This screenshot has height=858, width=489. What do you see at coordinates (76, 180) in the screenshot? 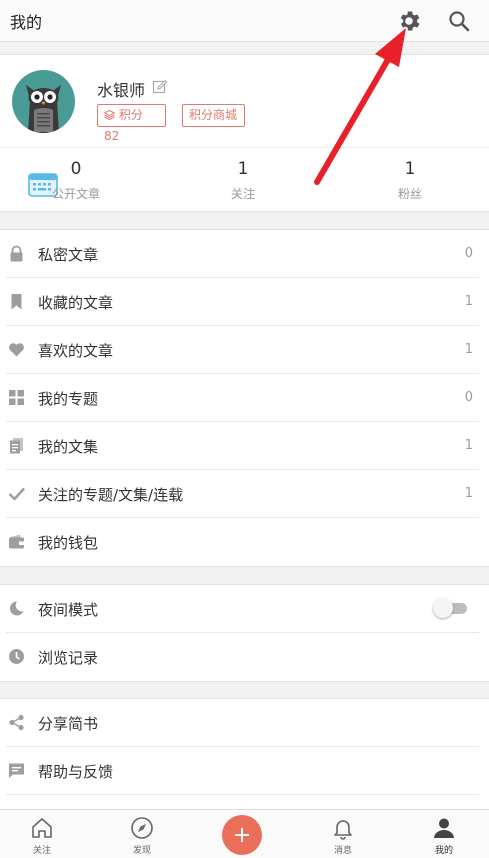
I see `stat-articles: 0 公开文章` at bounding box center [76, 180].